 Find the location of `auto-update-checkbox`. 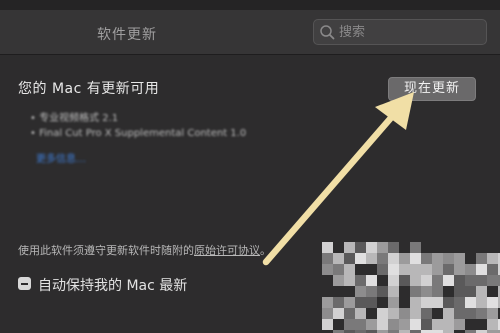

auto-update-checkbox is located at coordinates (24, 283).